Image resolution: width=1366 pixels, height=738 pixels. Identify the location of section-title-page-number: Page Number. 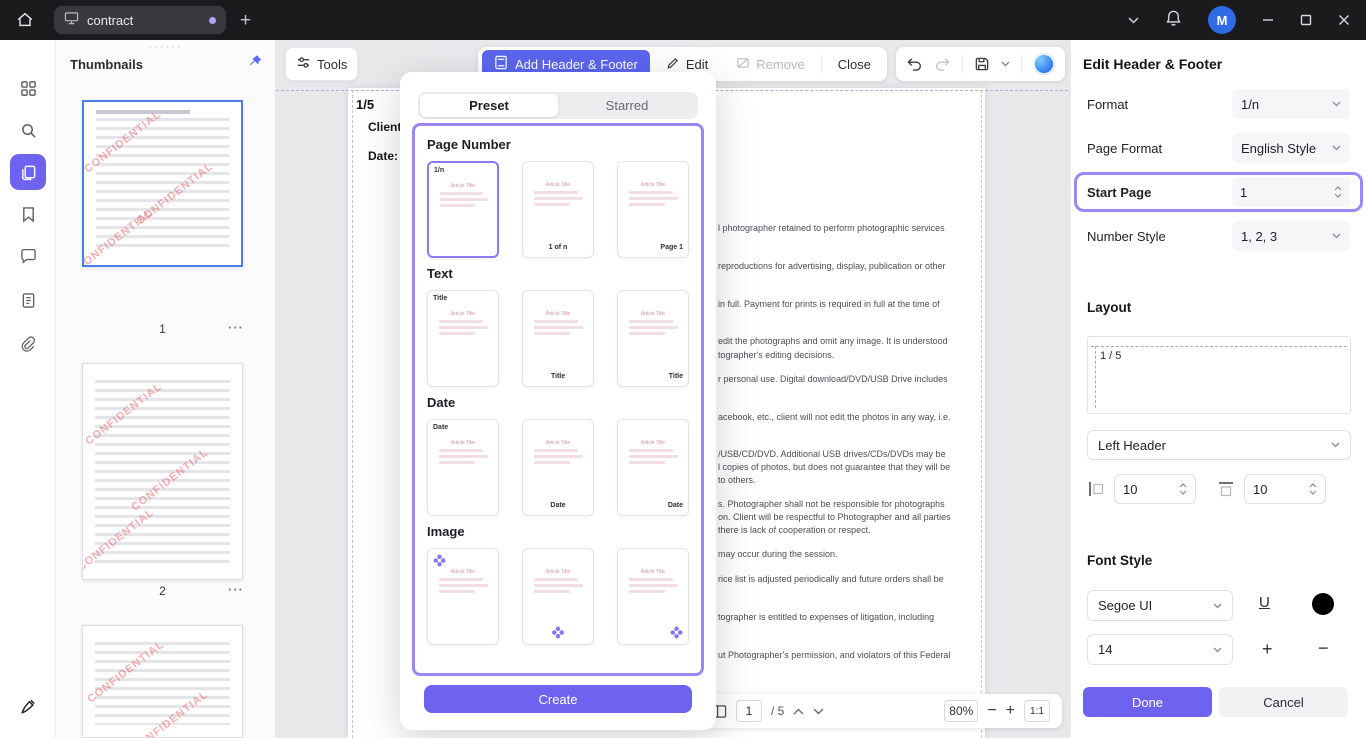
(469, 144).